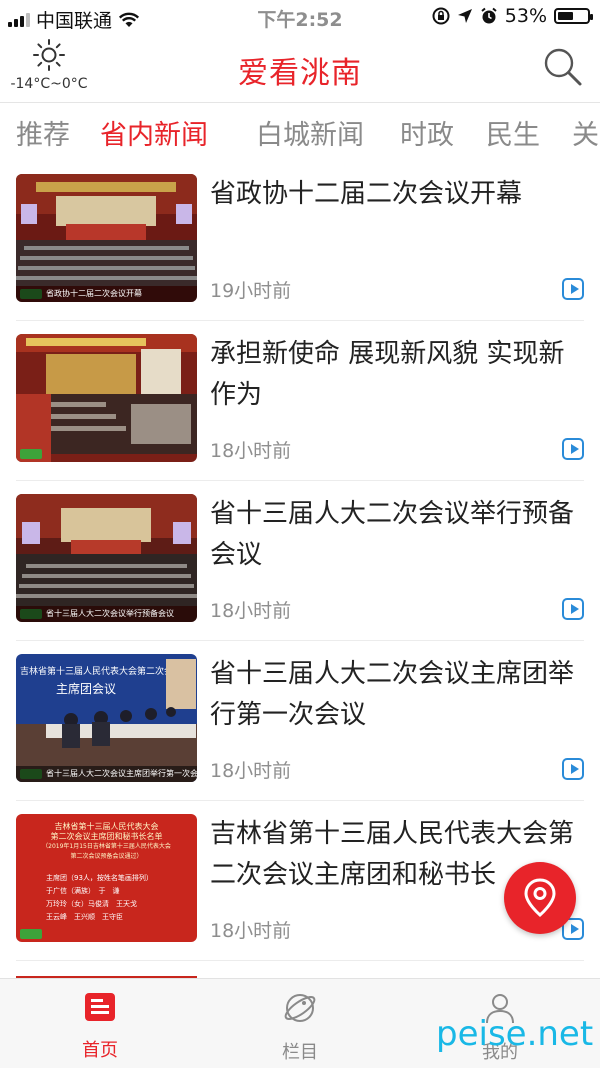  Describe the element at coordinates (100, 1026) in the screenshot. I see `nav-home: 首页` at that location.